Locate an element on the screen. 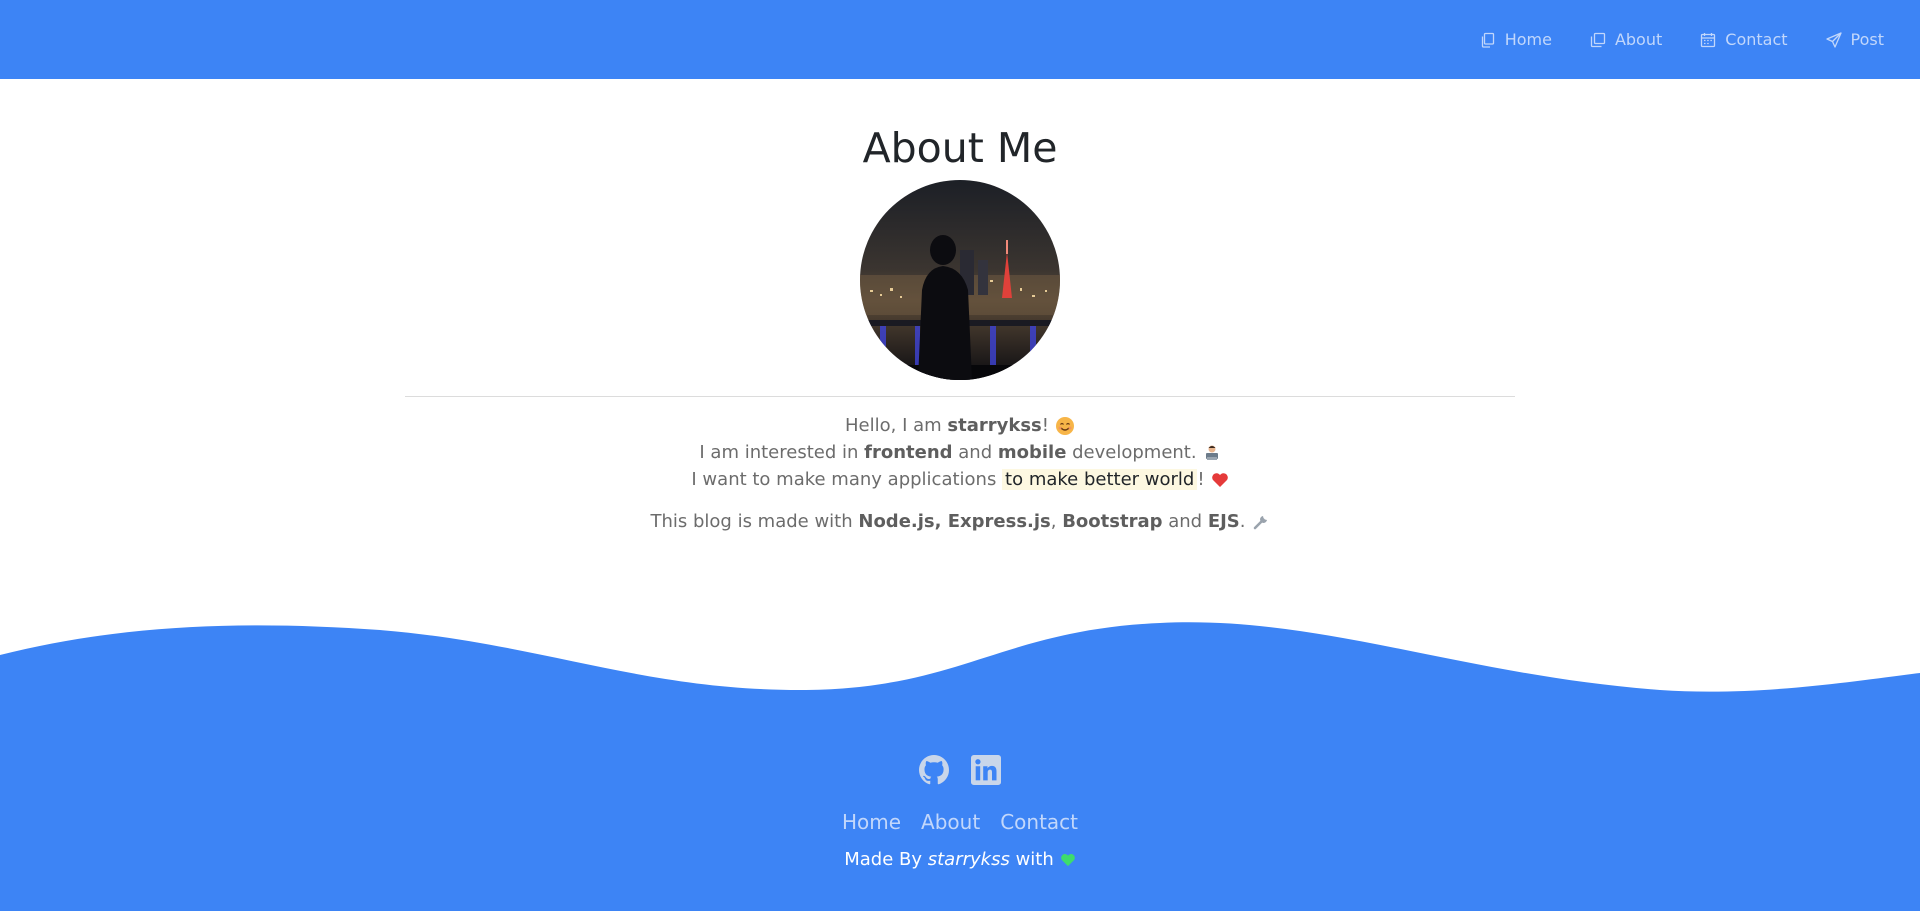 The image size is (1920, 911). bio-text: development. is located at coordinates (1131, 452).